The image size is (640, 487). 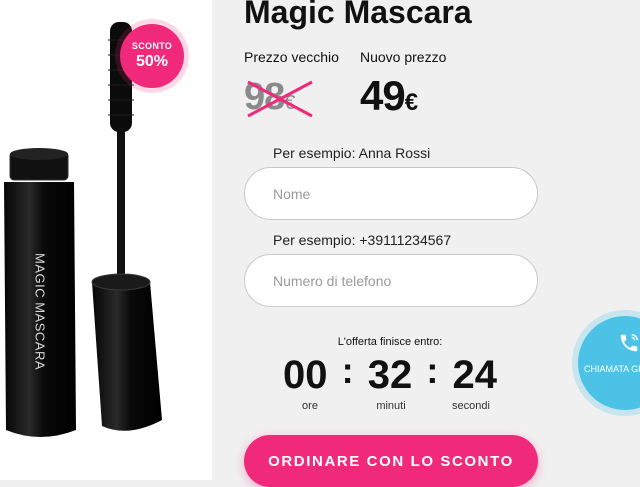 What do you see at coordinates (609, 363) in the screenshot?
I see `call-button: CHIAMATA GR` at bounding box center [609, 363].